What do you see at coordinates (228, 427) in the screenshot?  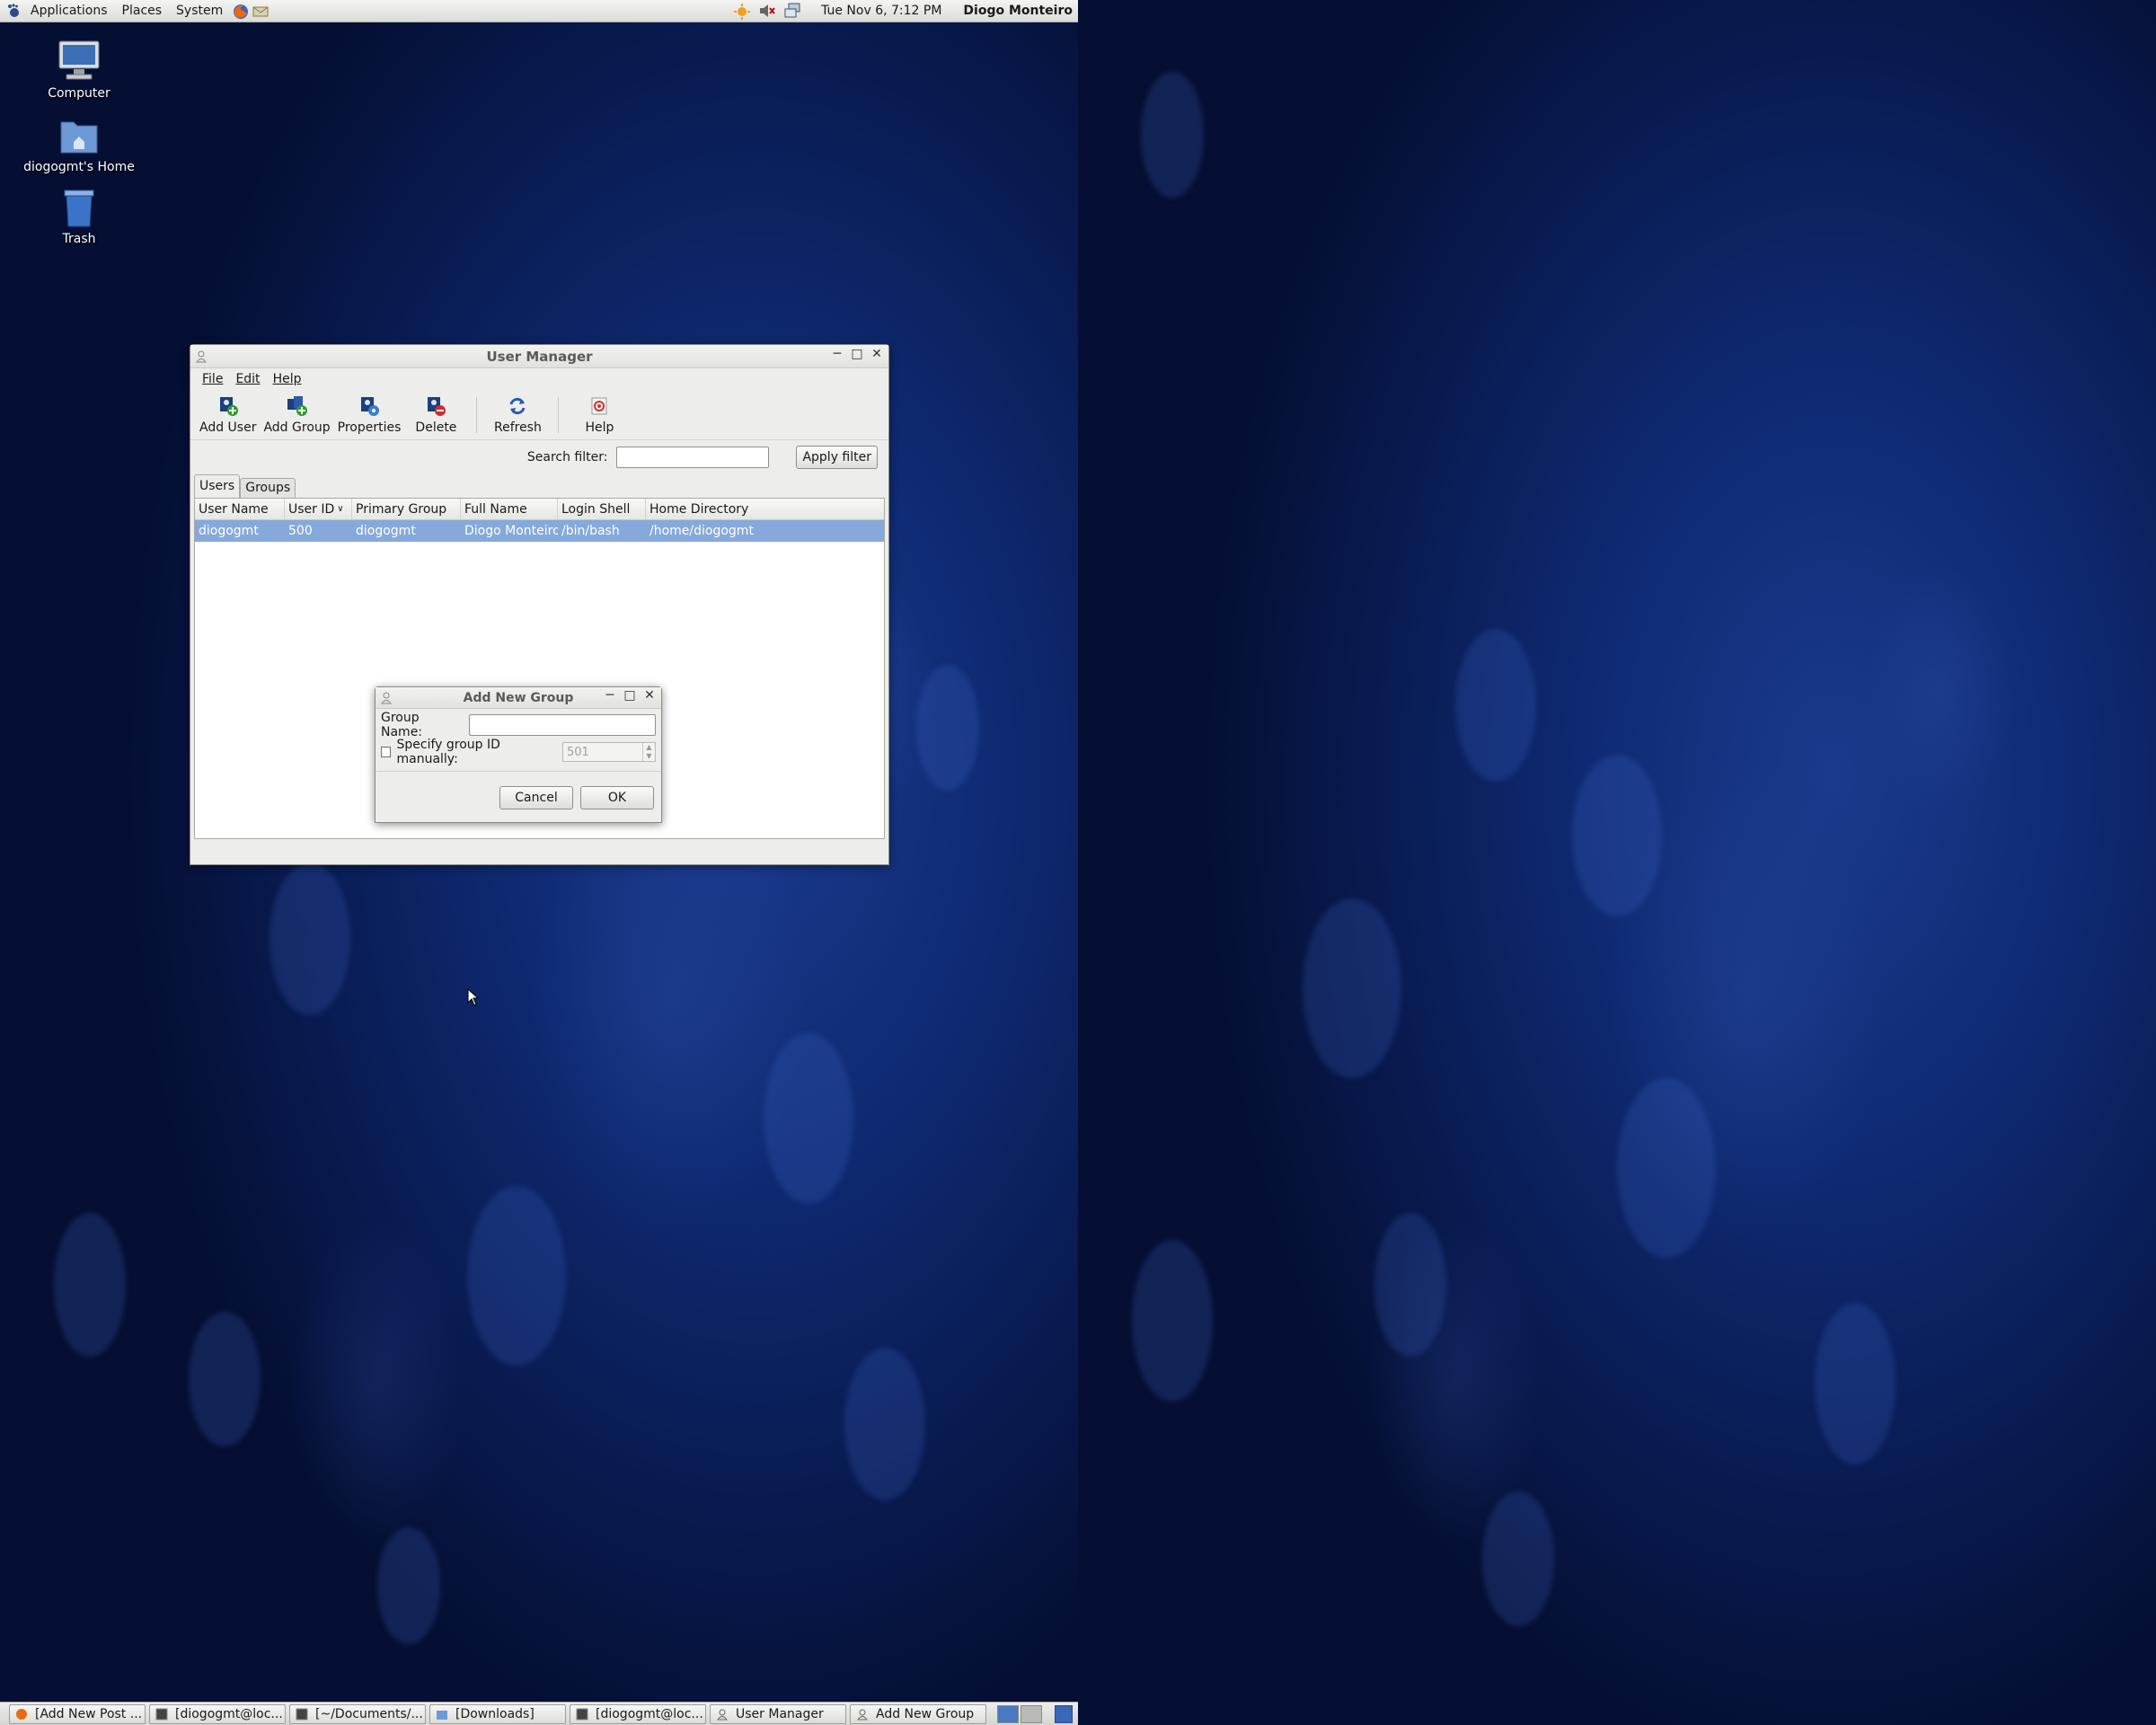 I see `add-user-label: Add User` at bounding box center [228, 427].